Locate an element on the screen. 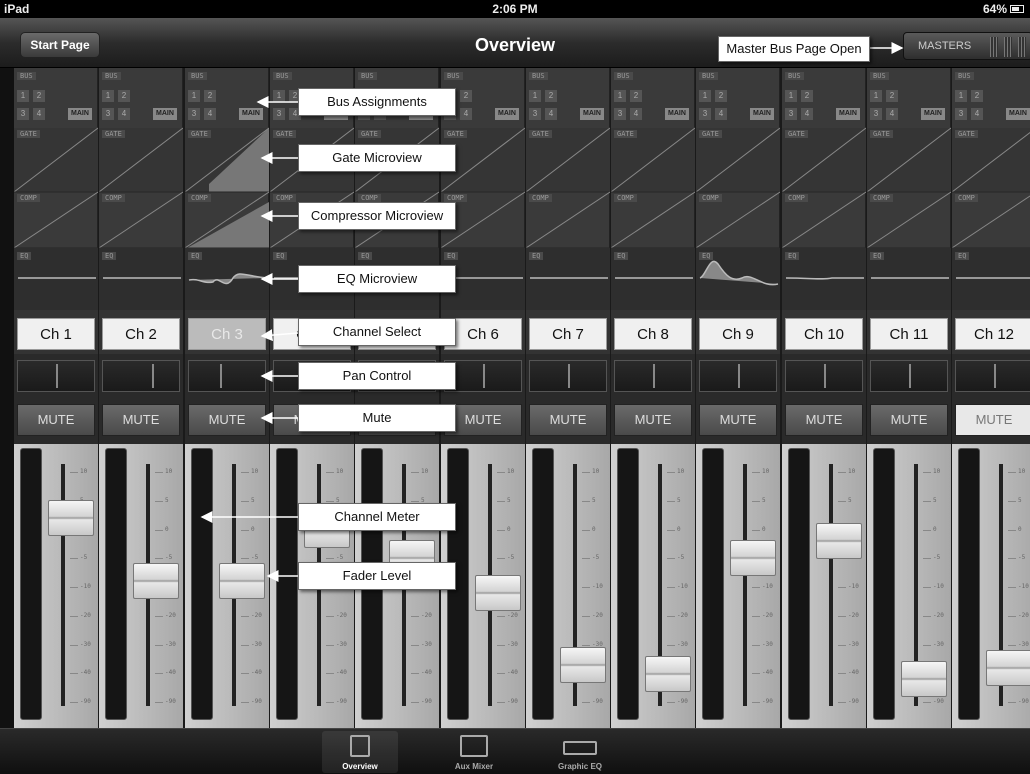 This screenshot has height=774, width=1030. channel-select-button: Ch 1 is located at coordinates (56, 334).